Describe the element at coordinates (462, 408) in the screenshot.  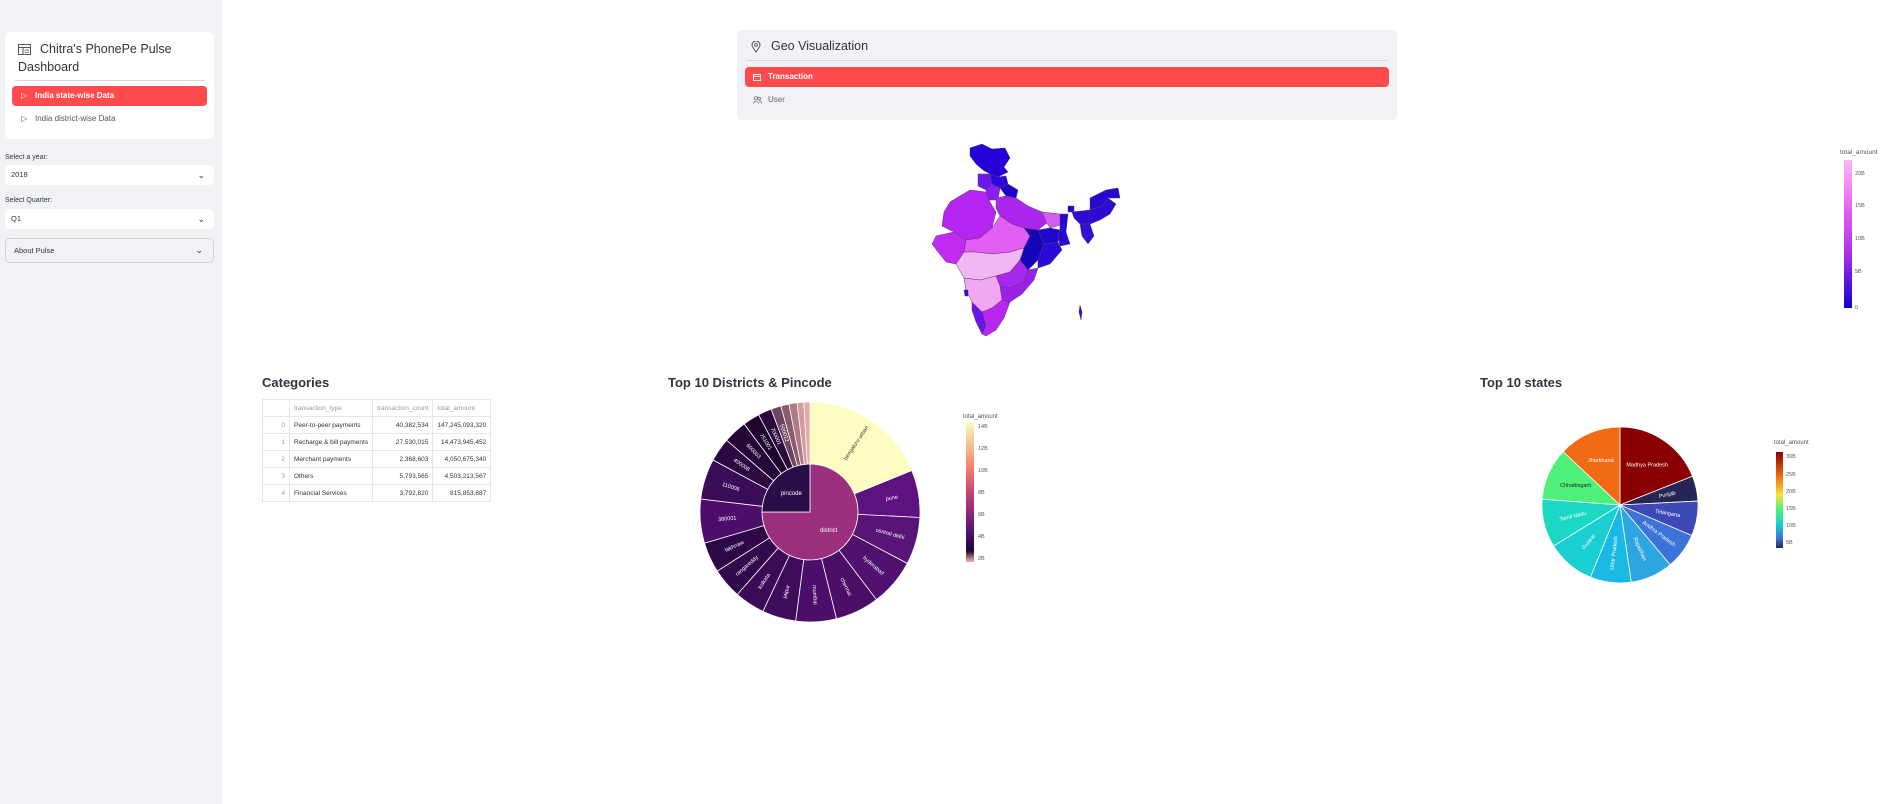
I see `table-header: total_amount` at that location.